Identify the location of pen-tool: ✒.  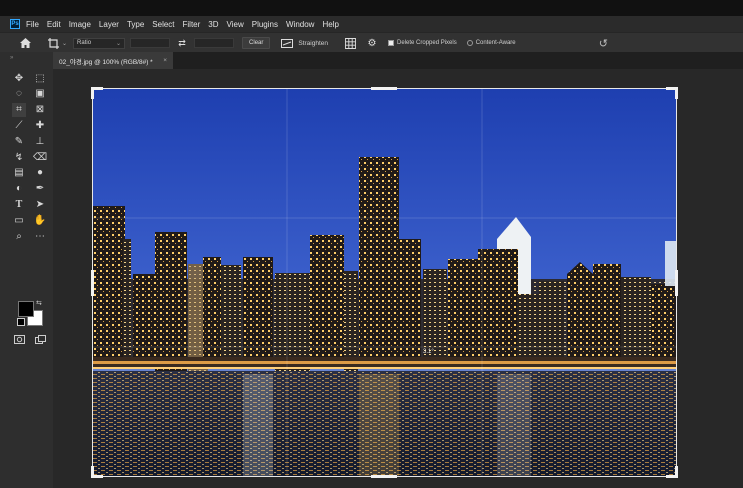
(40, 189).